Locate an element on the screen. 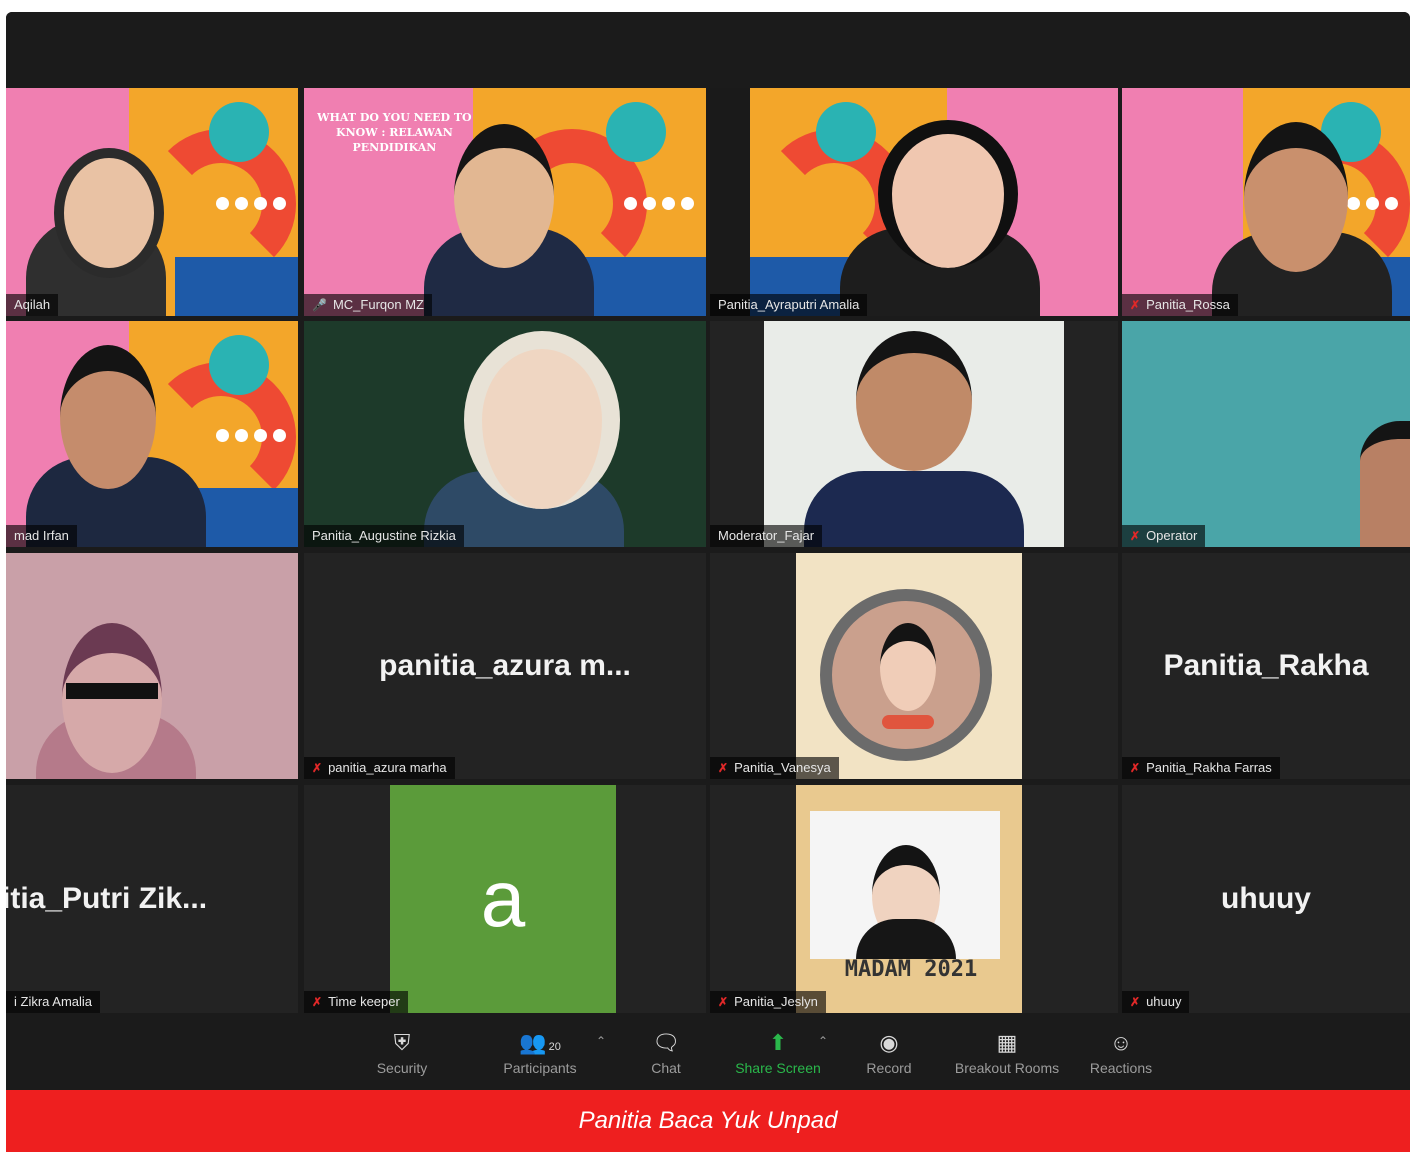 The width and height of the screenshot is (1416, 1152). participants-chevron-icon: ⌃ is located at coordinates (601, 1041).